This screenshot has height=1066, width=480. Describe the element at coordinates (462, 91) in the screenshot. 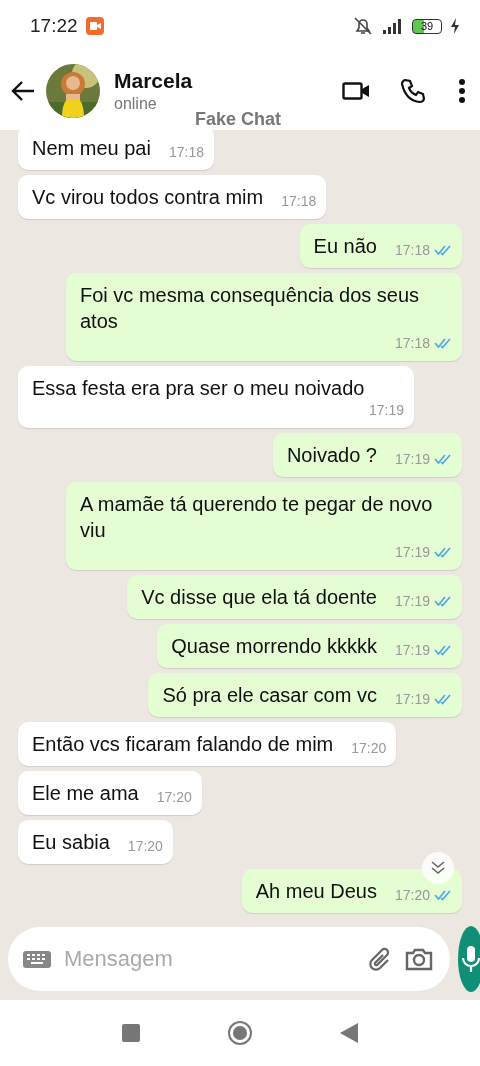

I see `more-options-icon` at that location.